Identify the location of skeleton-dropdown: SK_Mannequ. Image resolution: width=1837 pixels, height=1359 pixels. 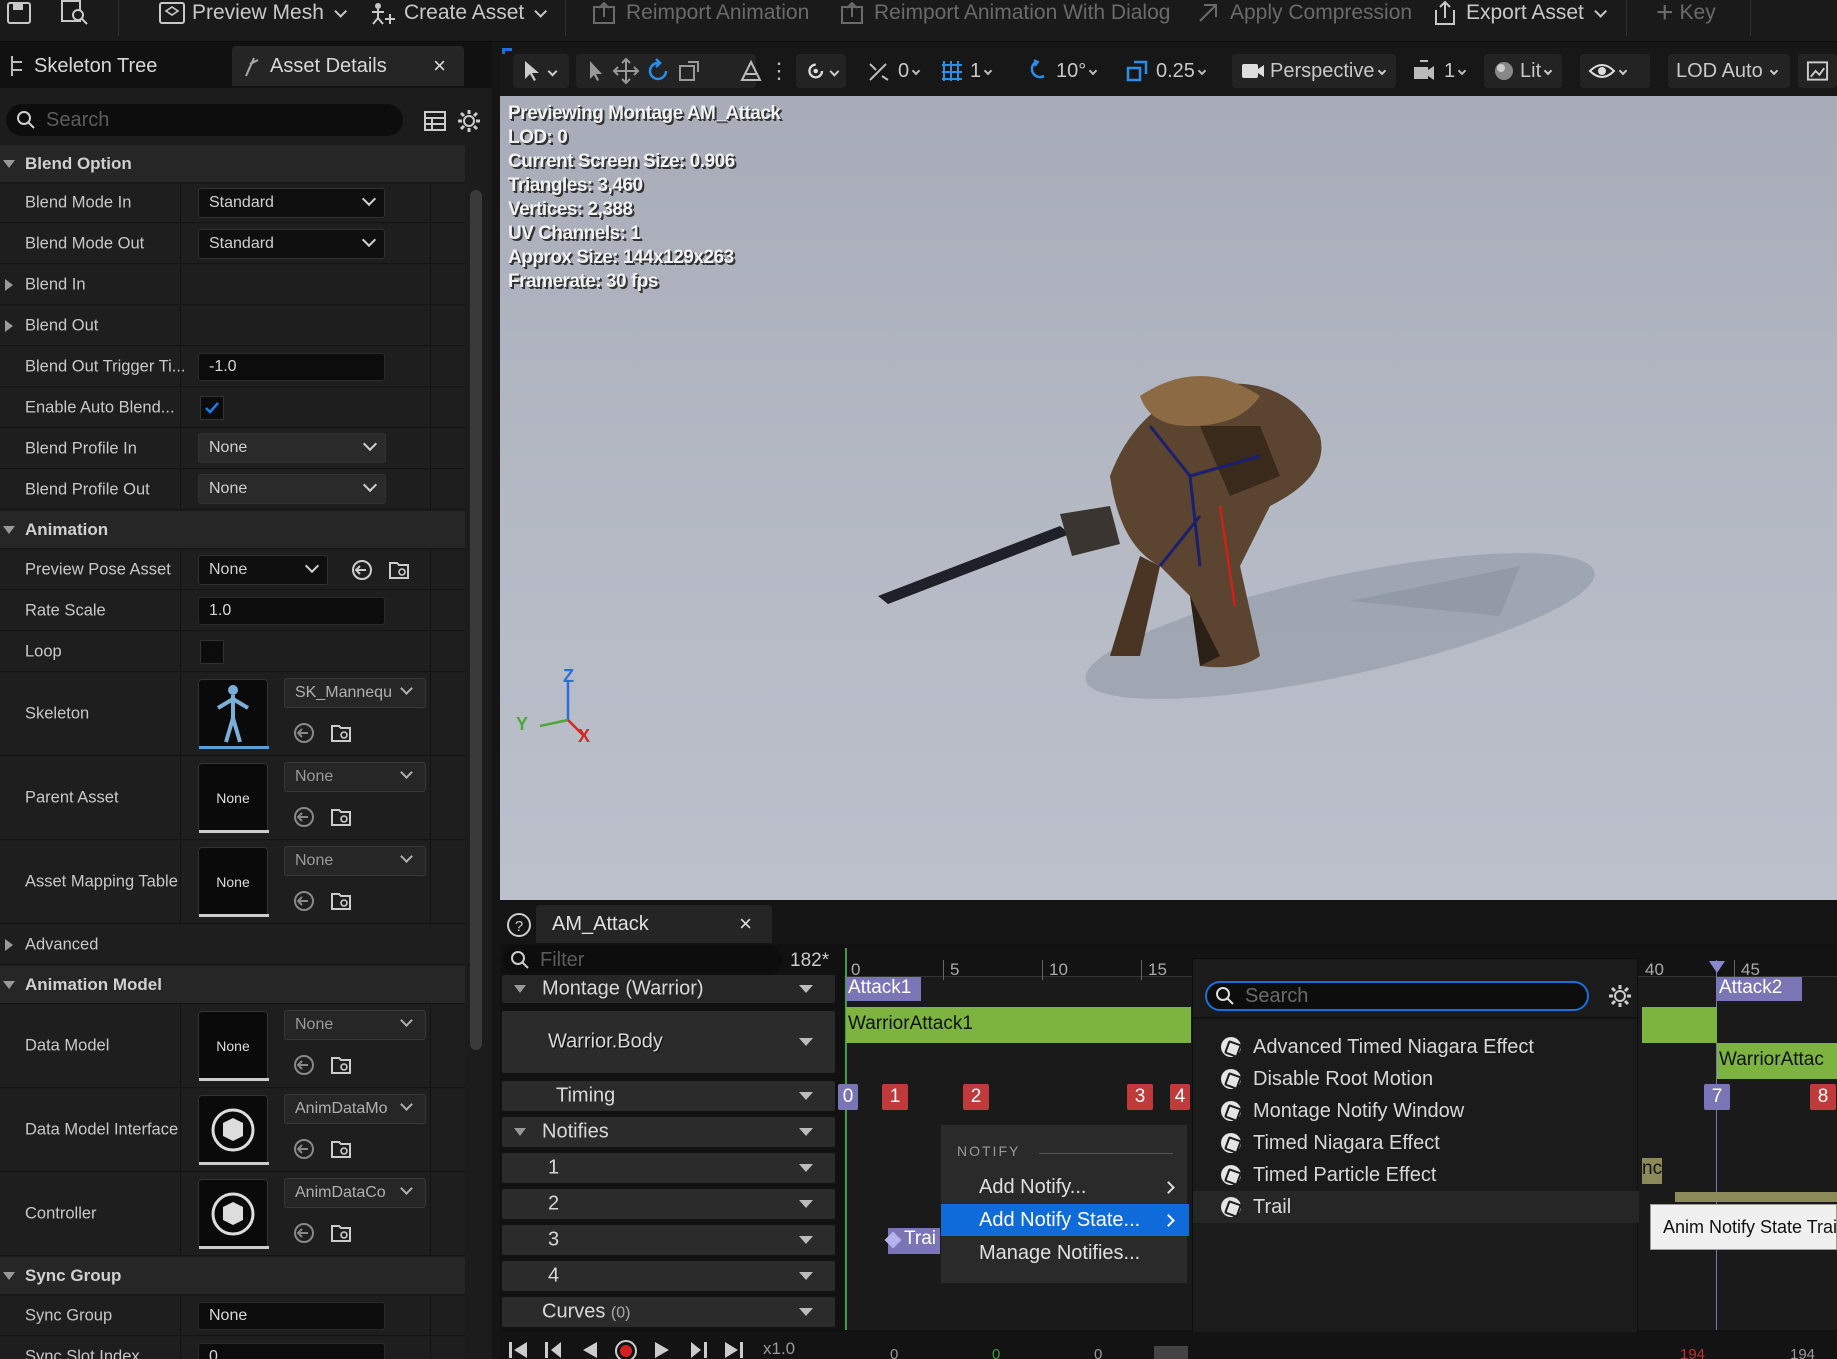
(355, 693).